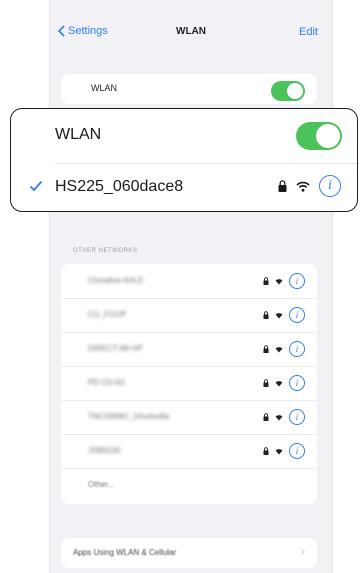 Image resolution: width=360 pixels, height=573 pixels. What do you see at coordinates (105, 251) in the screenshot?
I see `other-networks-header: OTHER NETWORKS` at bounding box center [105, 251].